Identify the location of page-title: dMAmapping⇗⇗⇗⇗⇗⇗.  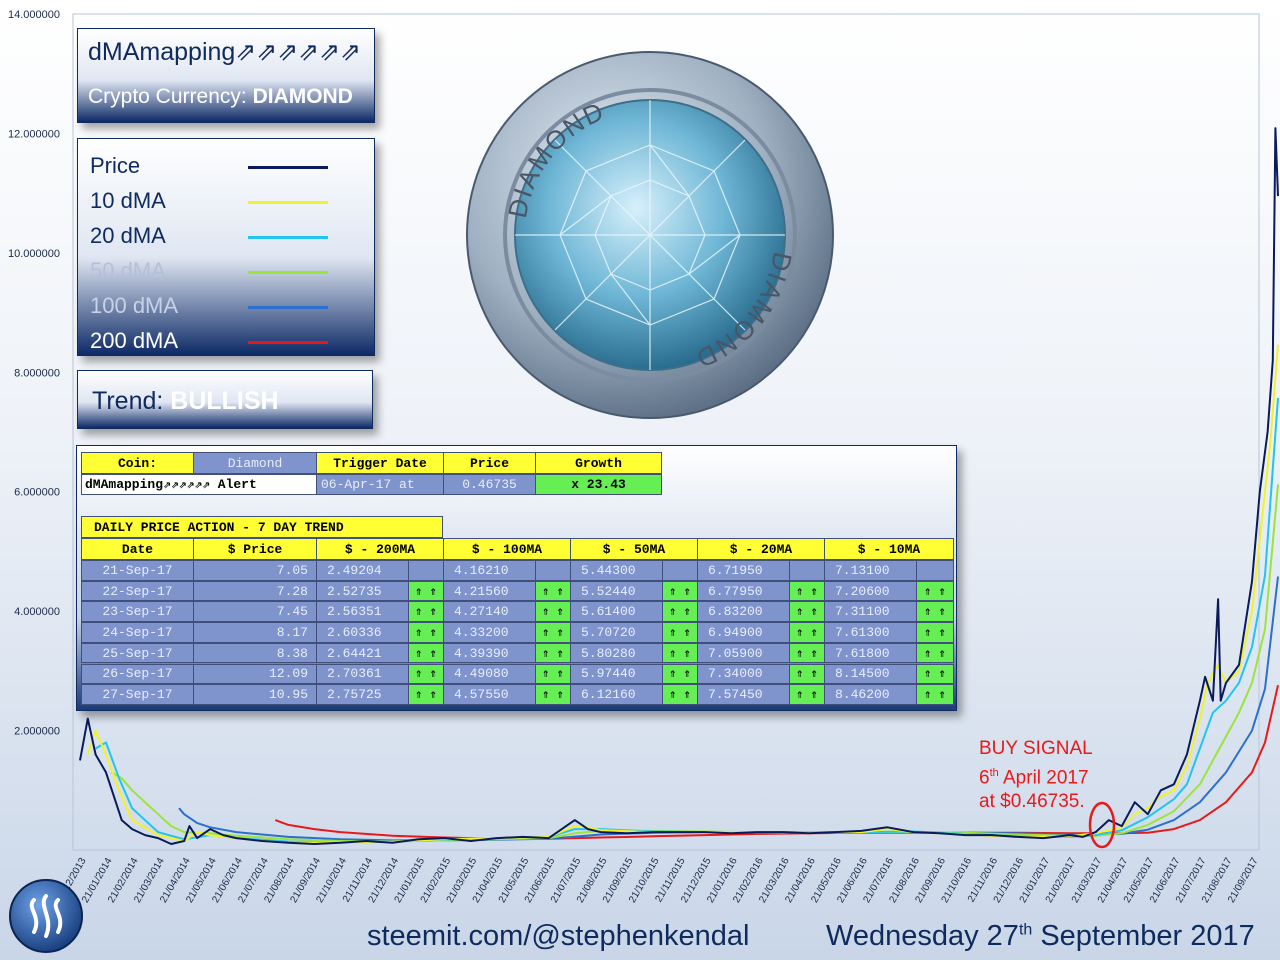
(224, 52).